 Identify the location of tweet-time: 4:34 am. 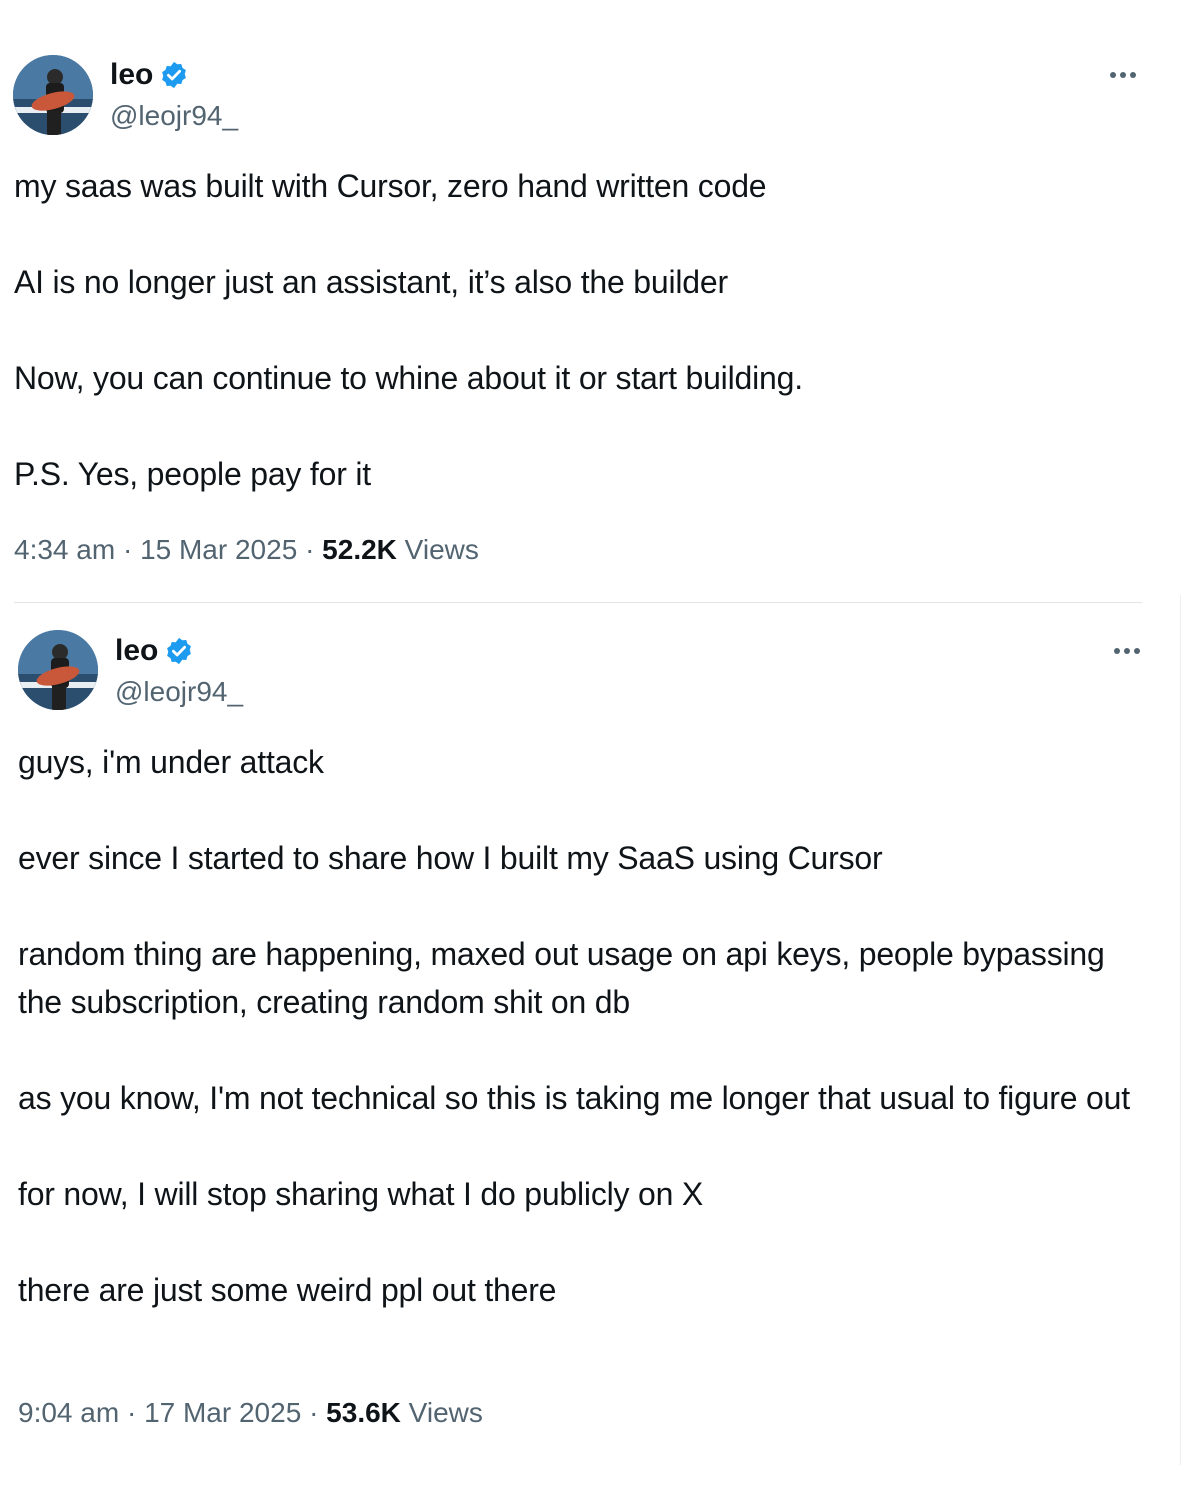
(64, 549).